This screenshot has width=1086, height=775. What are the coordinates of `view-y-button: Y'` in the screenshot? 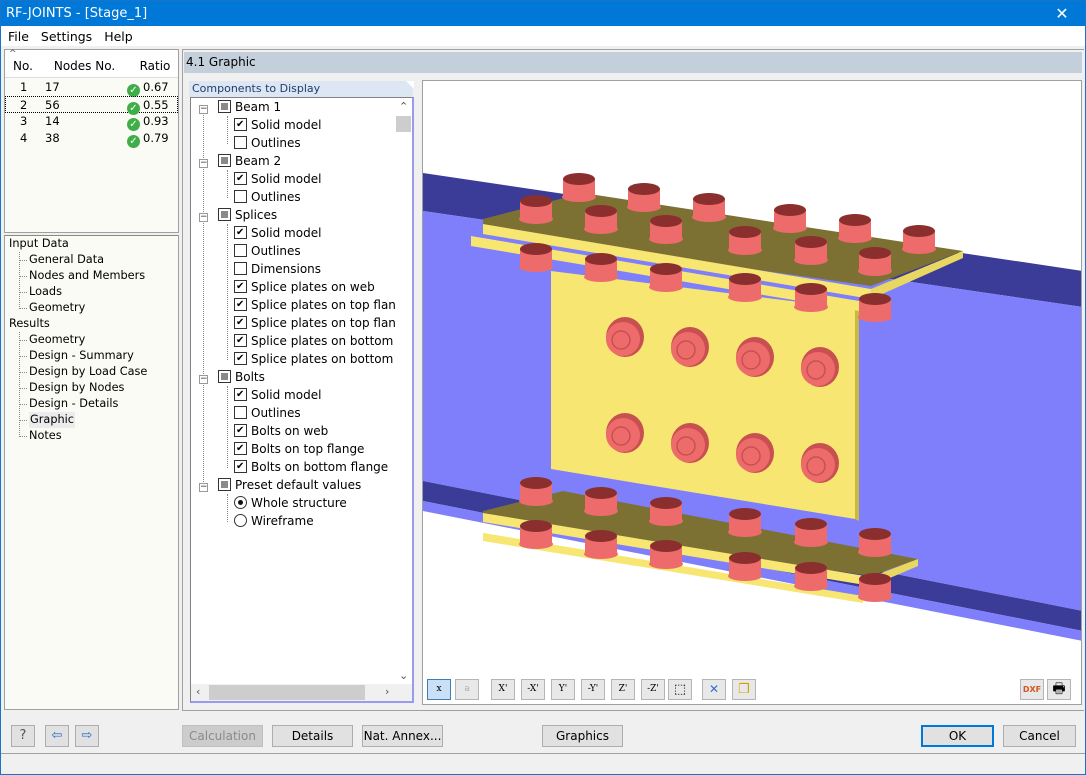 It's located at (563, 689).